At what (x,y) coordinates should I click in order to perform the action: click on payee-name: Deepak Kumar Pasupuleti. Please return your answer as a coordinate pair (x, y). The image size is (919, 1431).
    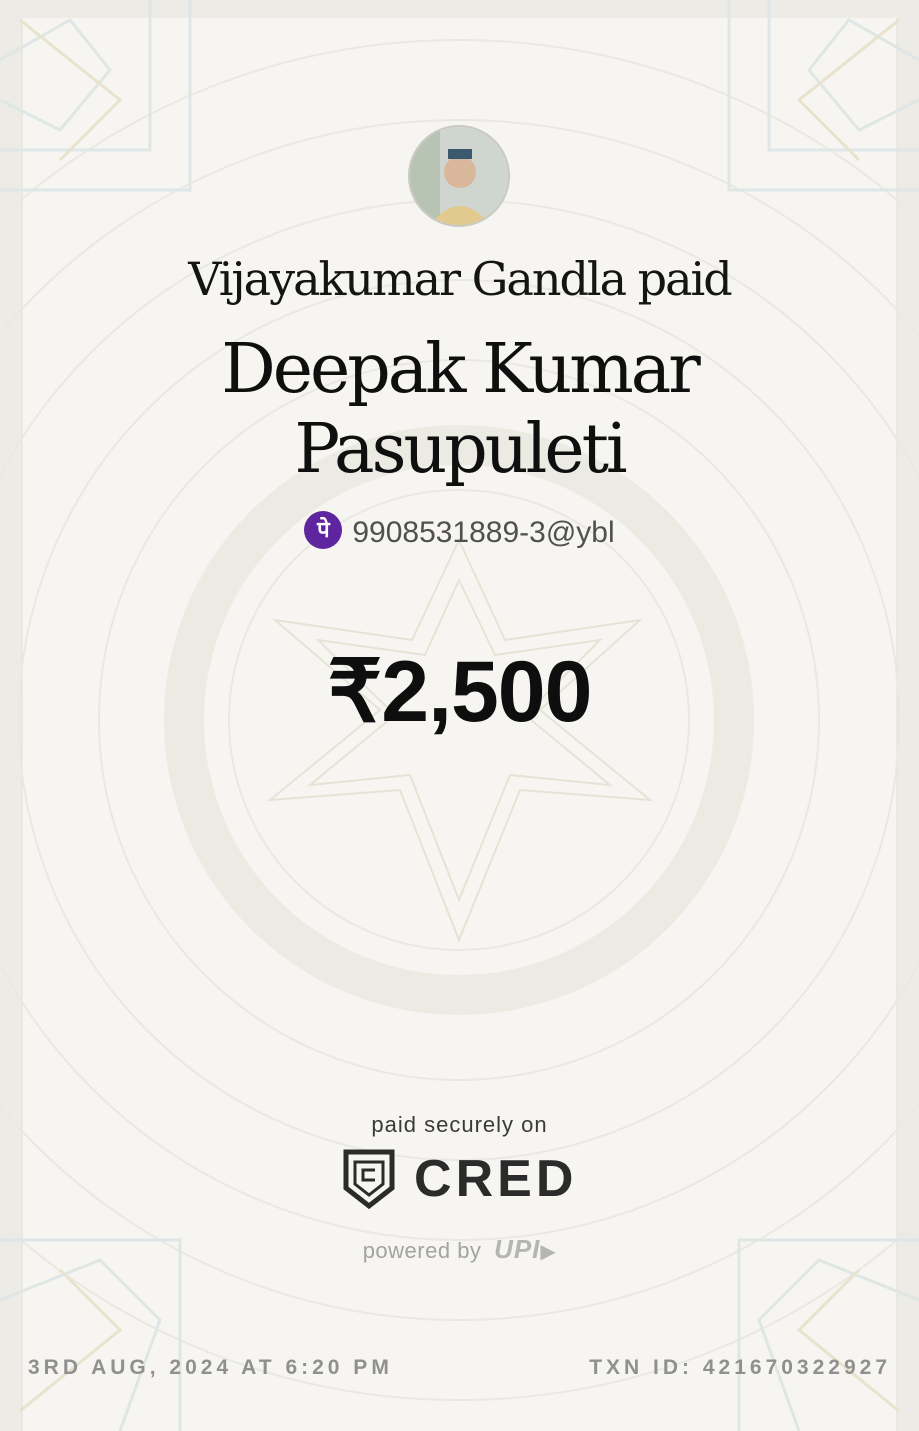
    Looking at the image, I should click on (459, 410).